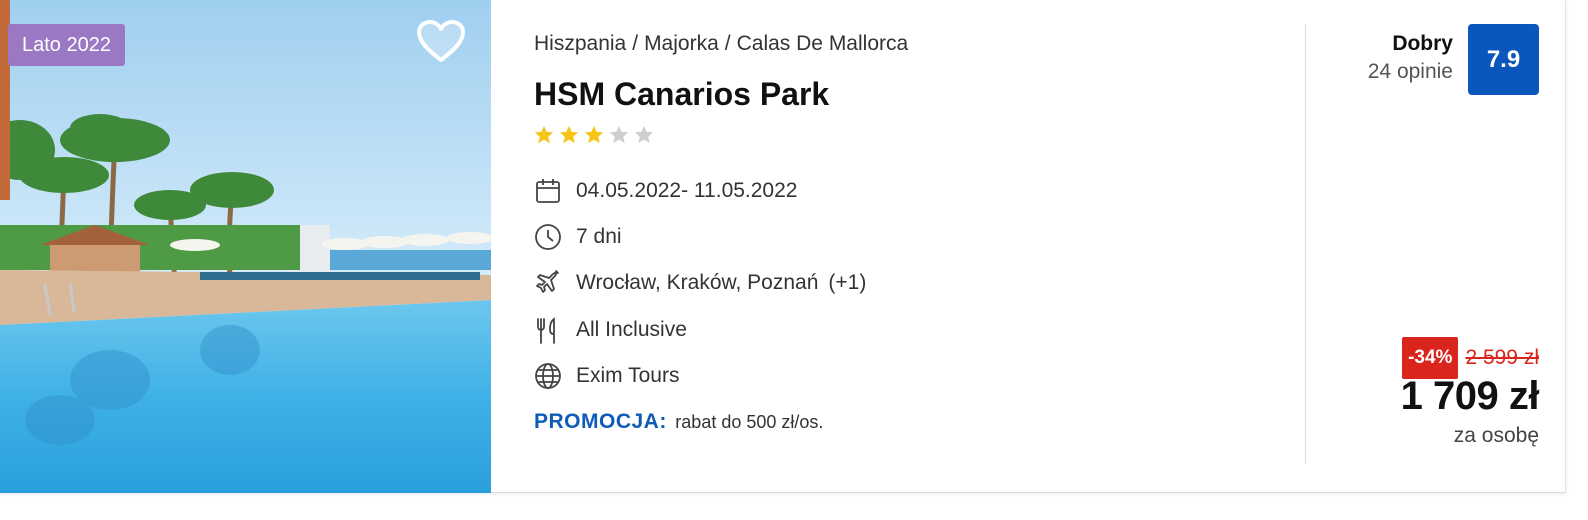  I want to click on favorite-button, so click(441, 41).